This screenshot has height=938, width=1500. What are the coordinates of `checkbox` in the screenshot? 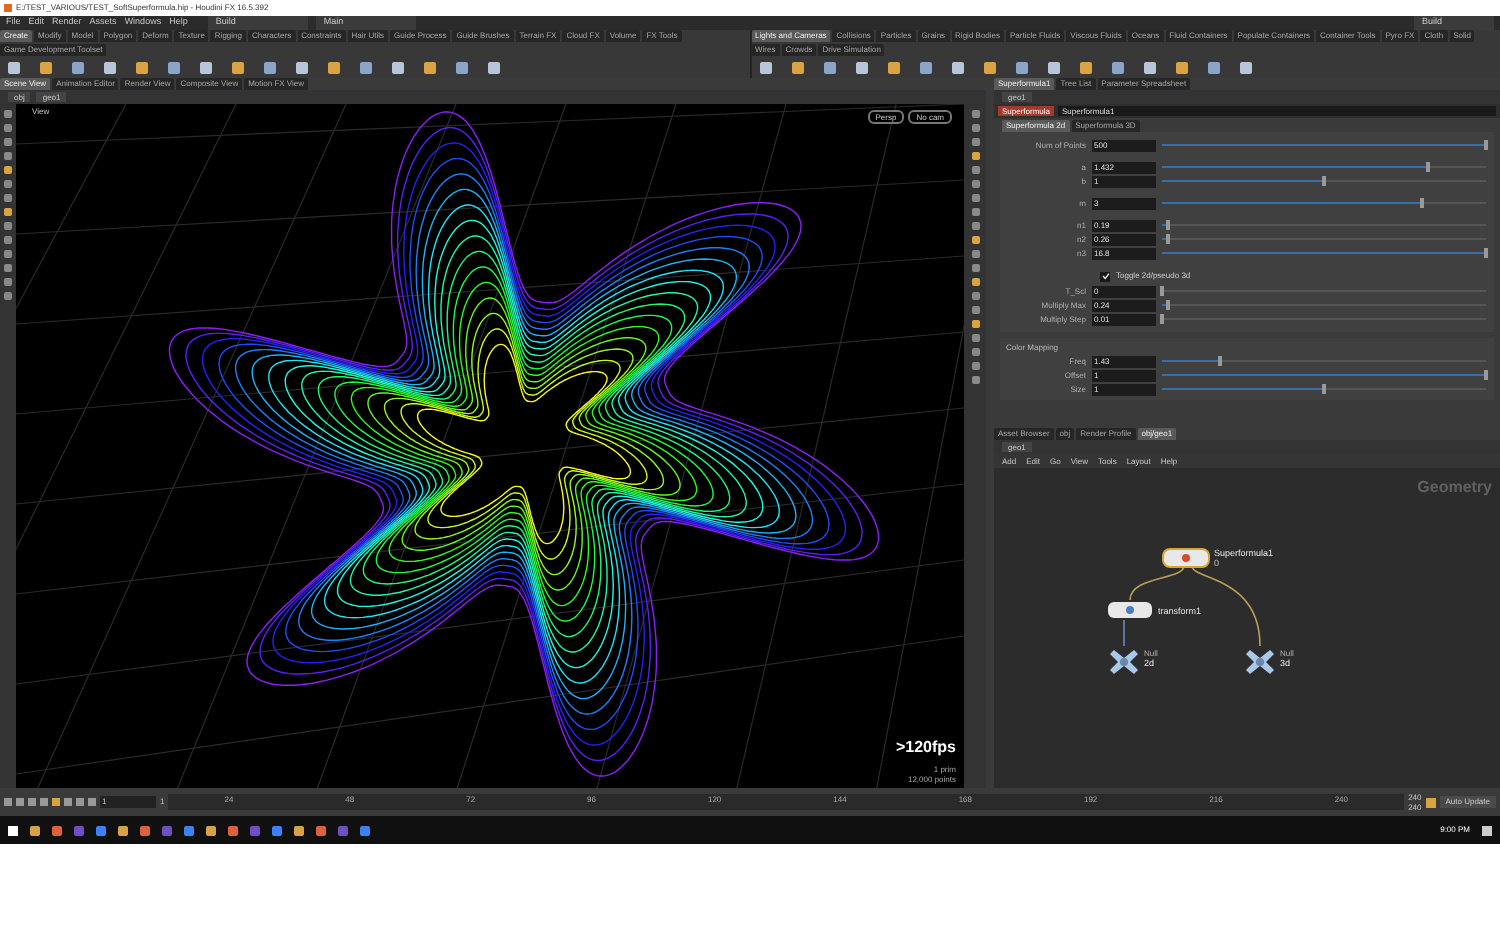 It's located at (1105, 276).